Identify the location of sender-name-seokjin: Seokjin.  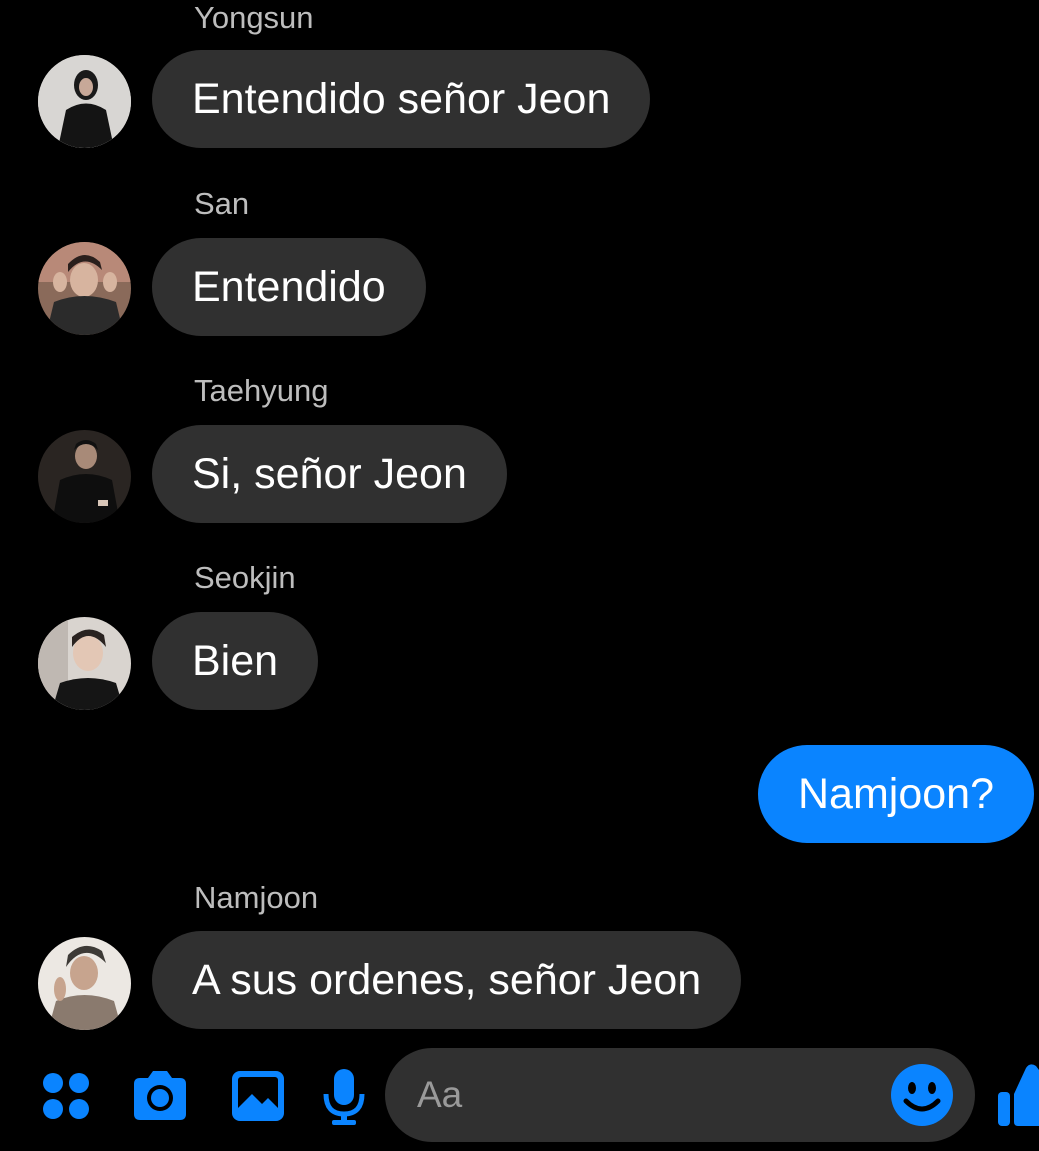
(245, 577).